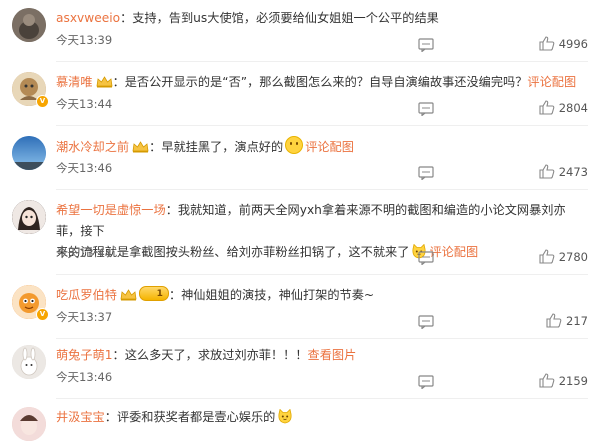  I want to click on like-count: 2780, so click(573, 256).